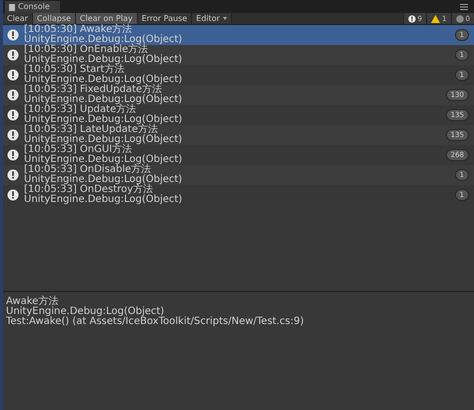  What do you see at coordinates (212, 18) in the screenshot?
I see `editor-dropdown: Editor` at bounding box center [212, 18].